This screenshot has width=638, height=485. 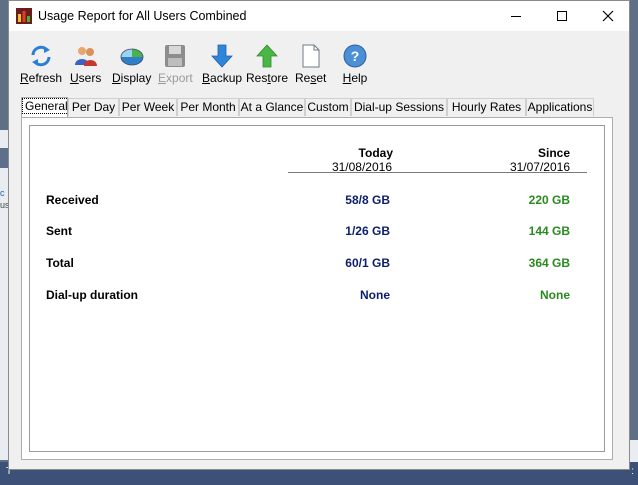 I want to click on tab-applications: Applications, so click(x=560, y=107).